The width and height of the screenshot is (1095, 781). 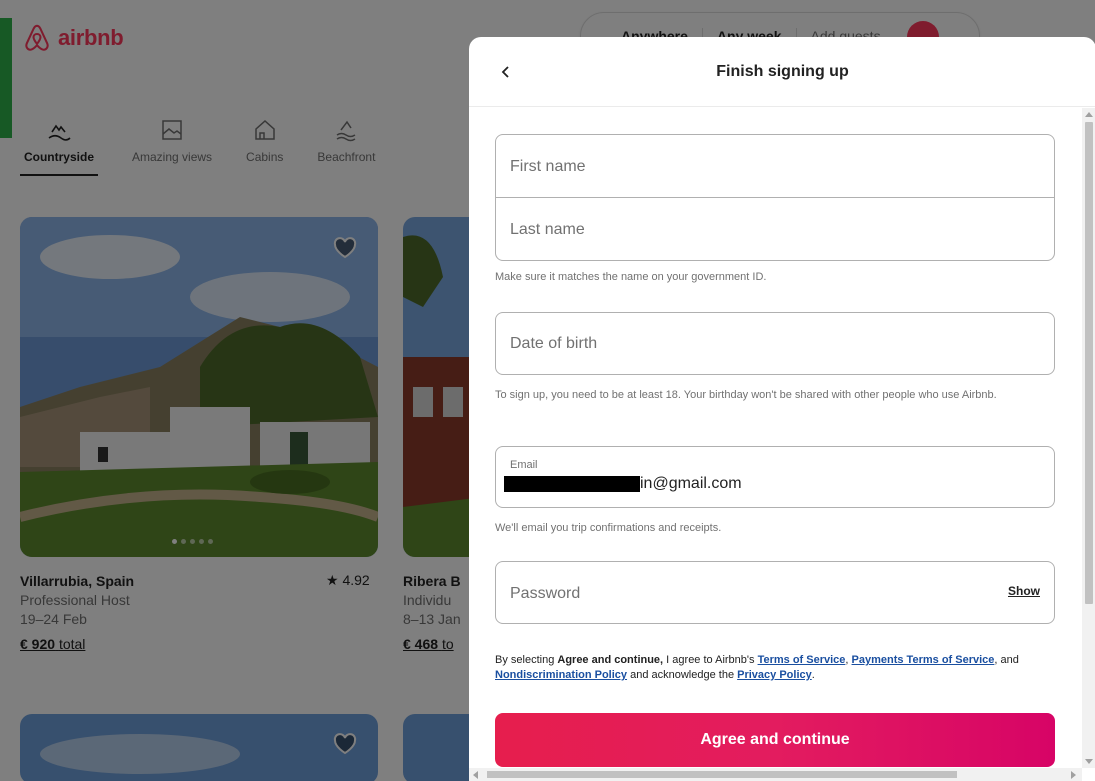 What do you see at coordinates (572, 484) in the screenshot?
I see `redaction-block` at bounding box center [572, 484].